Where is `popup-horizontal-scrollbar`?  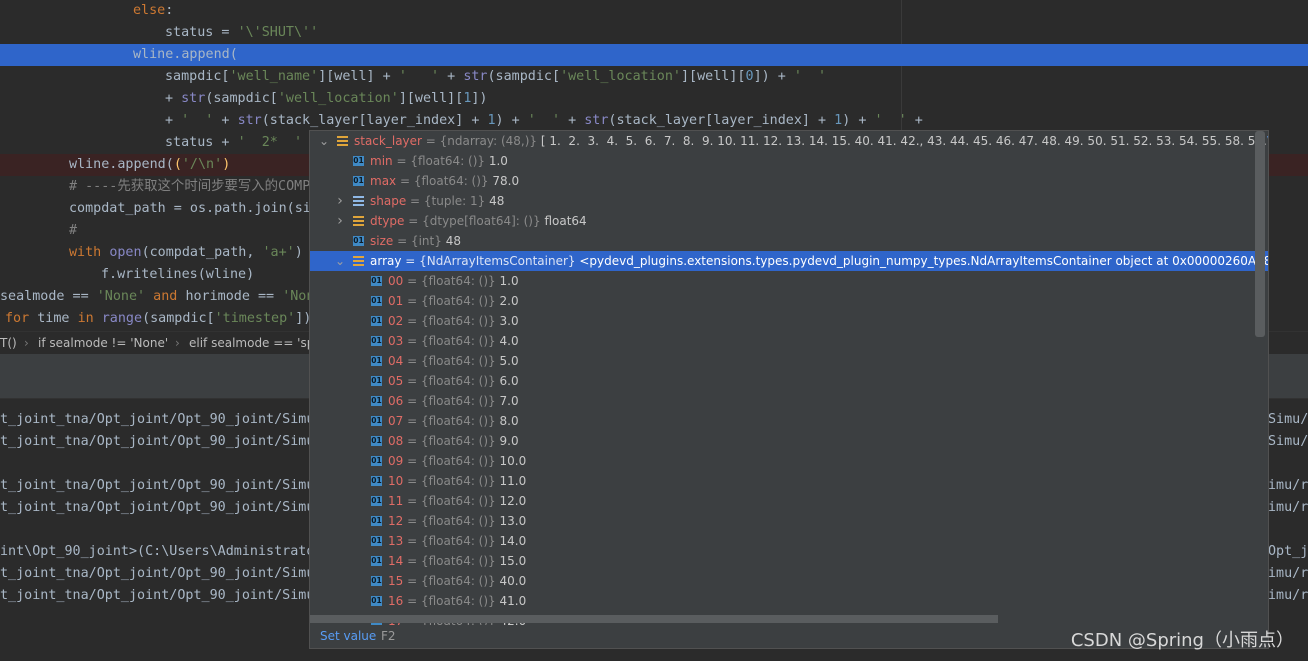
popup-horizontal-scrollbar is located at coordinates (654, 619).